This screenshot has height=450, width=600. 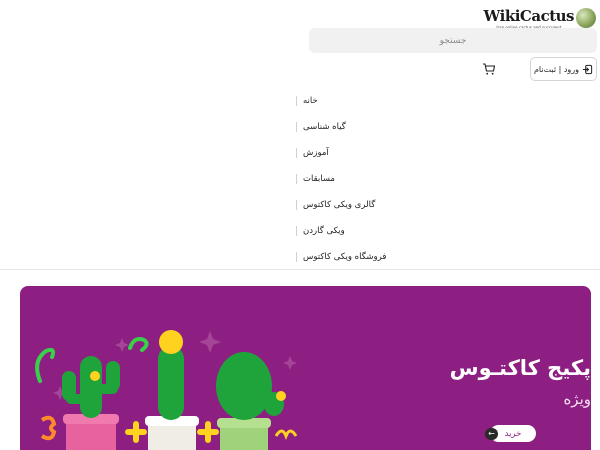 I want to click on nav-item-garden: ویکی گاردن, so click(x=440, y=231).